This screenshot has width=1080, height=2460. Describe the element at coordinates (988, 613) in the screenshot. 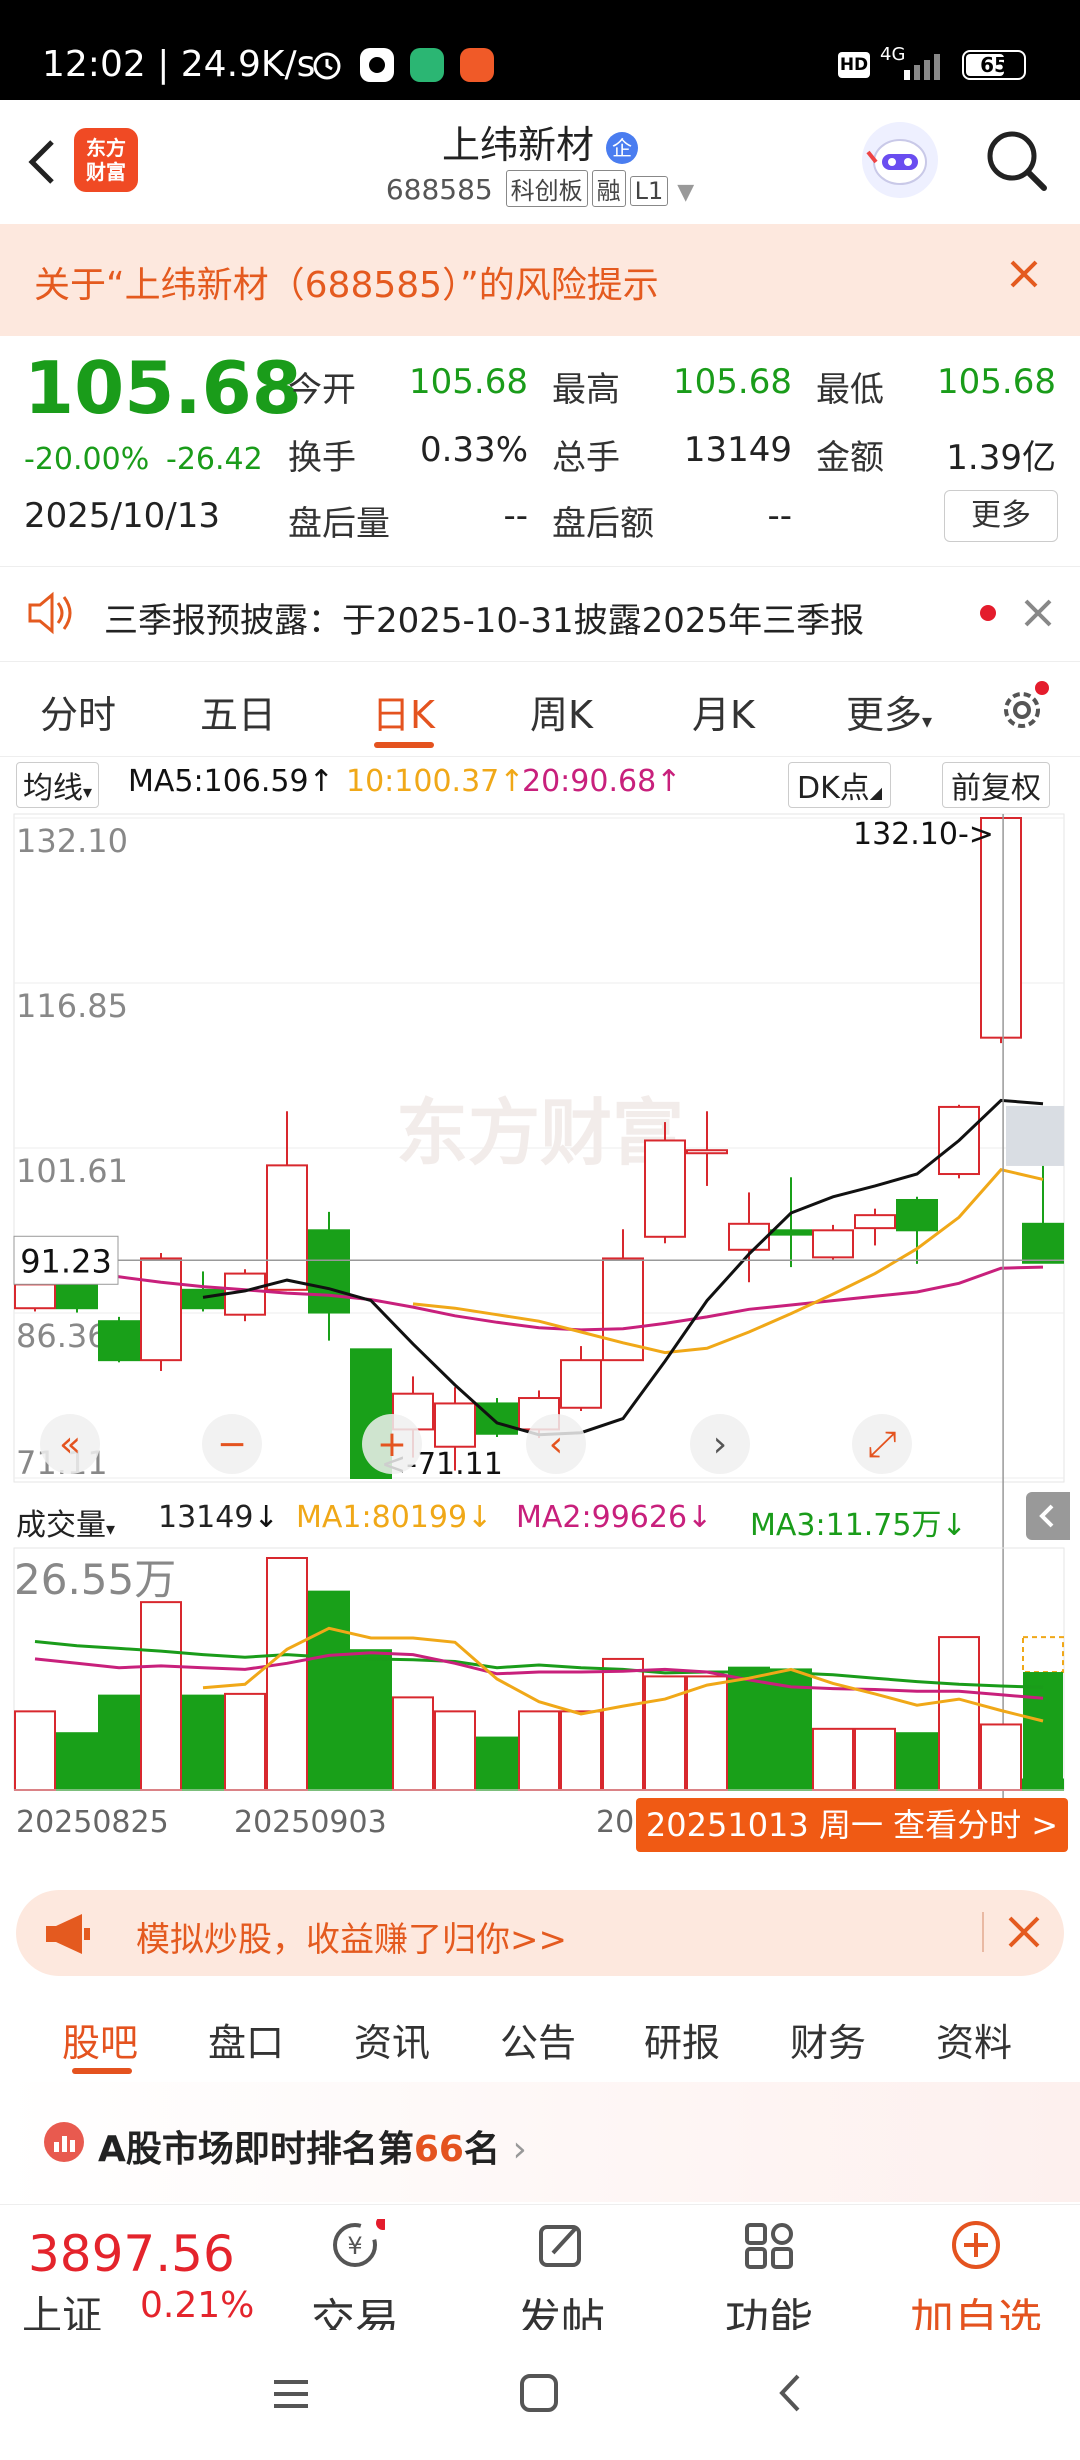

I see `unread-dot` at that location.